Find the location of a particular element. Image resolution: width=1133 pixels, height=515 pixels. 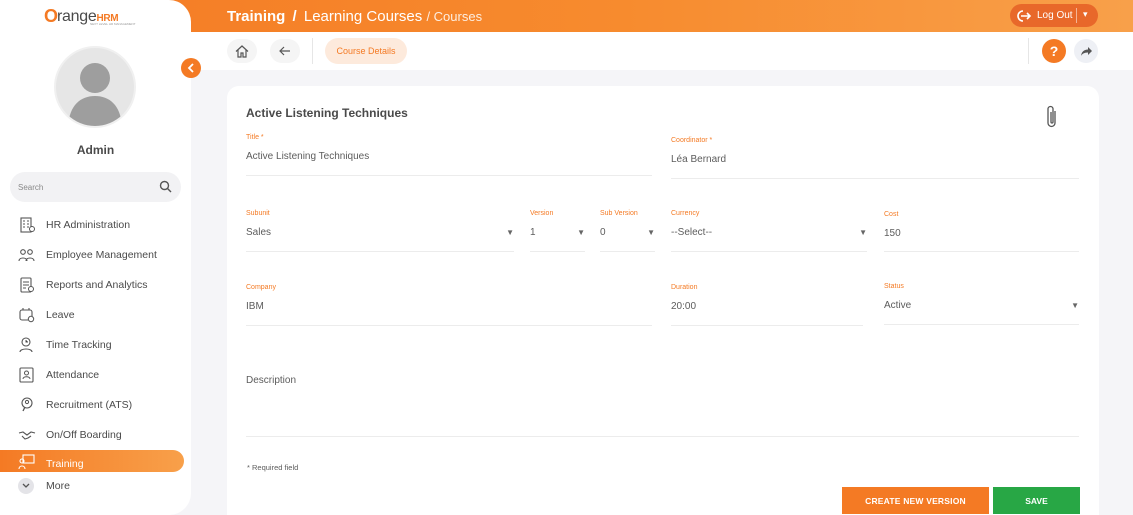

help-button: ? is located at coordinates (1054, 51).